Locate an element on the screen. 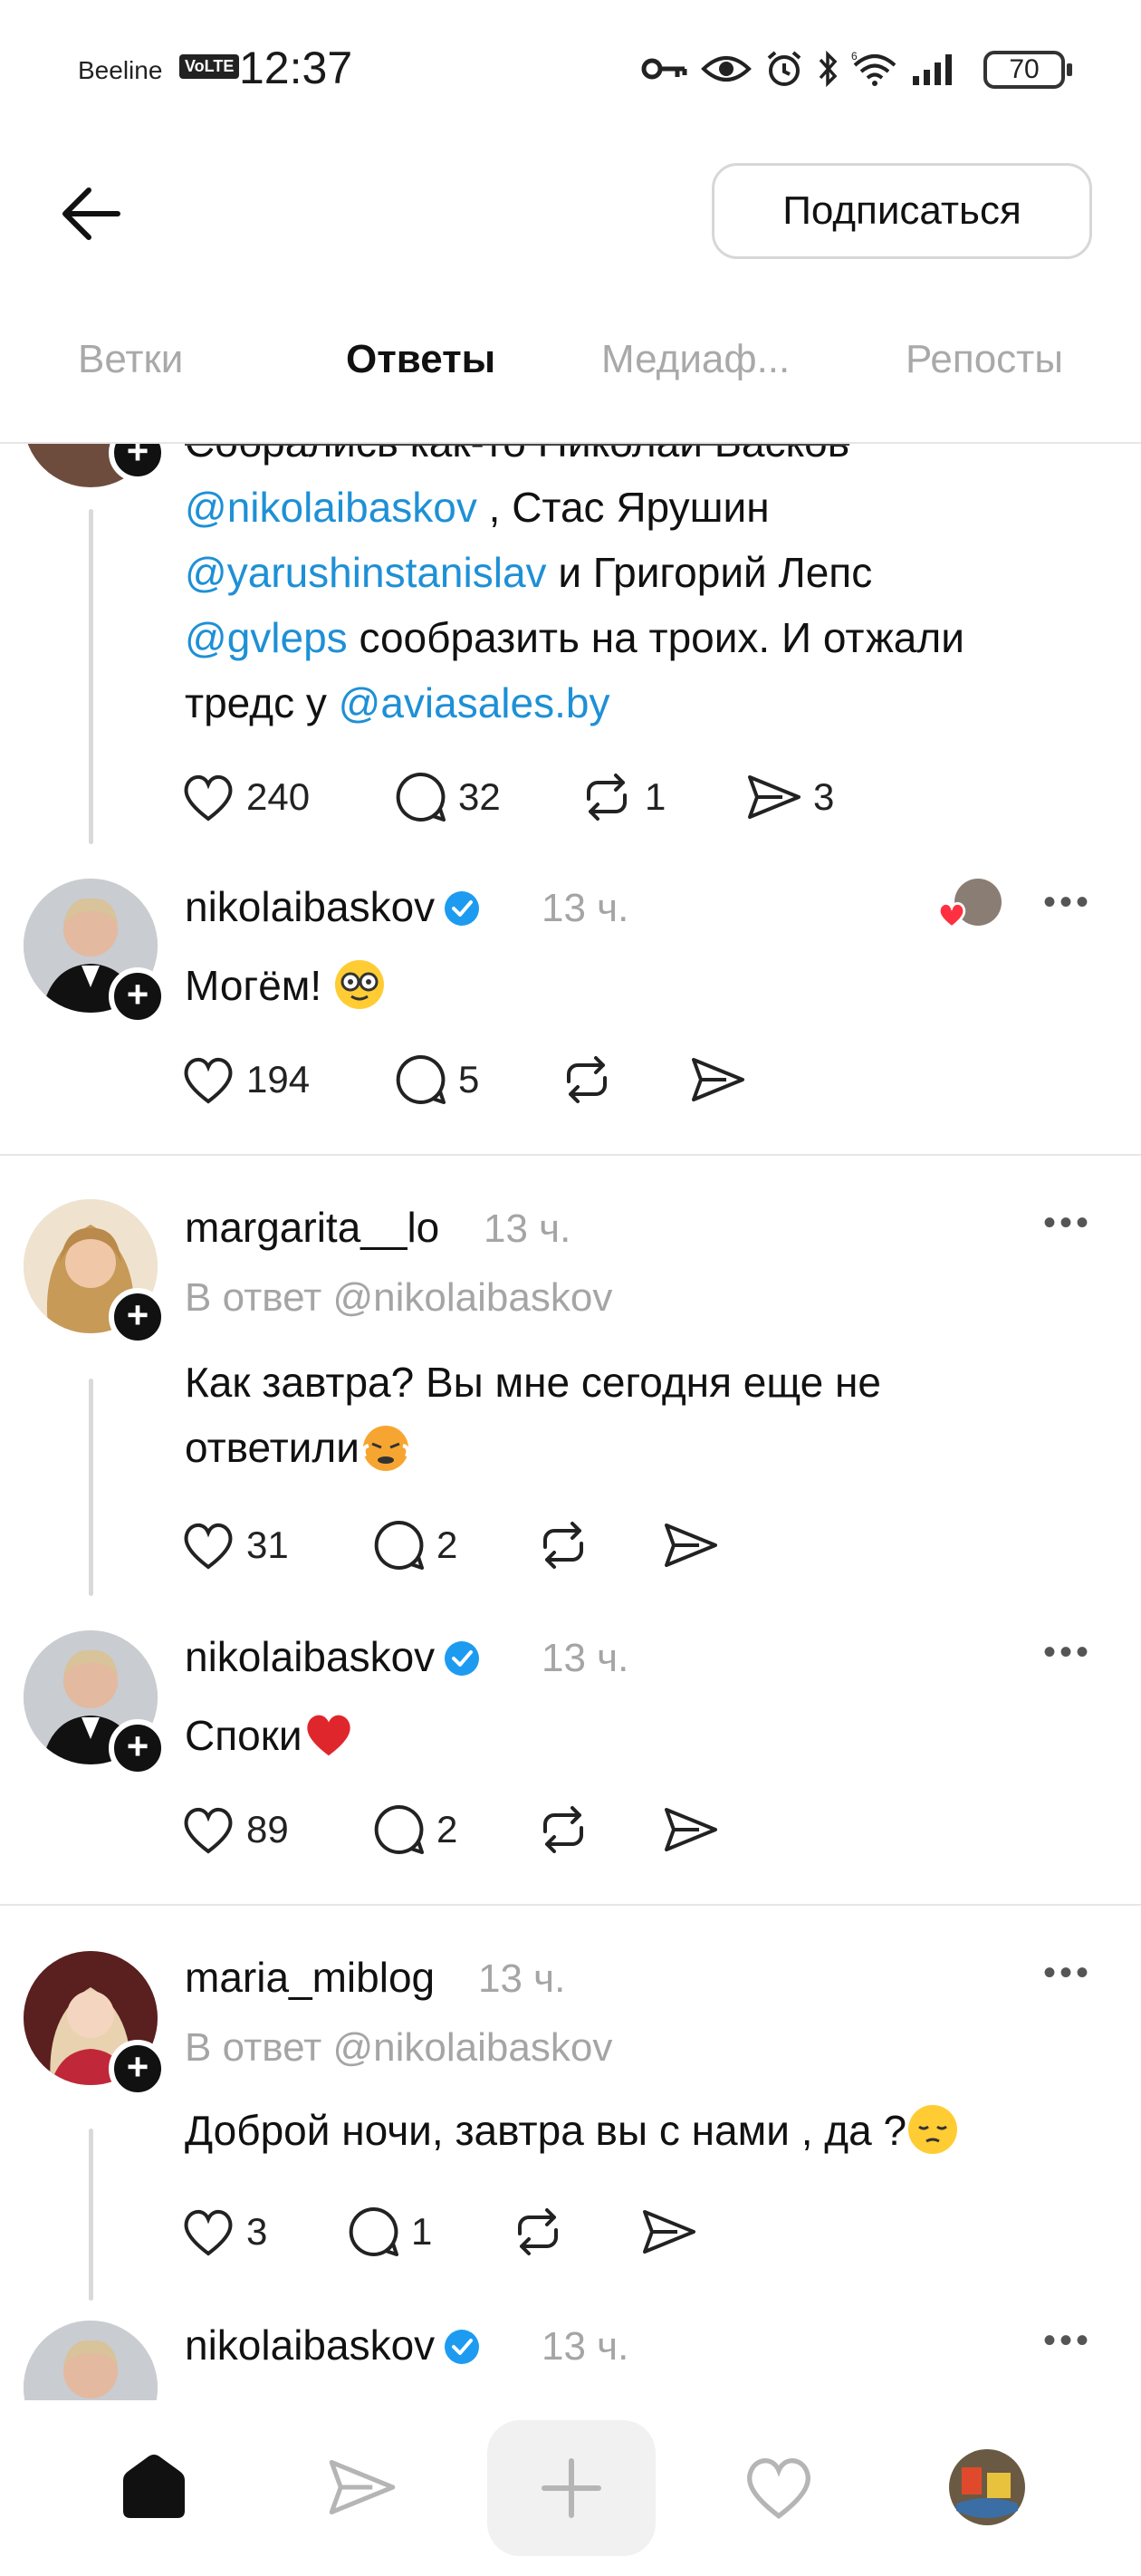 The image size is (1141, 2576). home-icon is located at coordinates (154, 2486).